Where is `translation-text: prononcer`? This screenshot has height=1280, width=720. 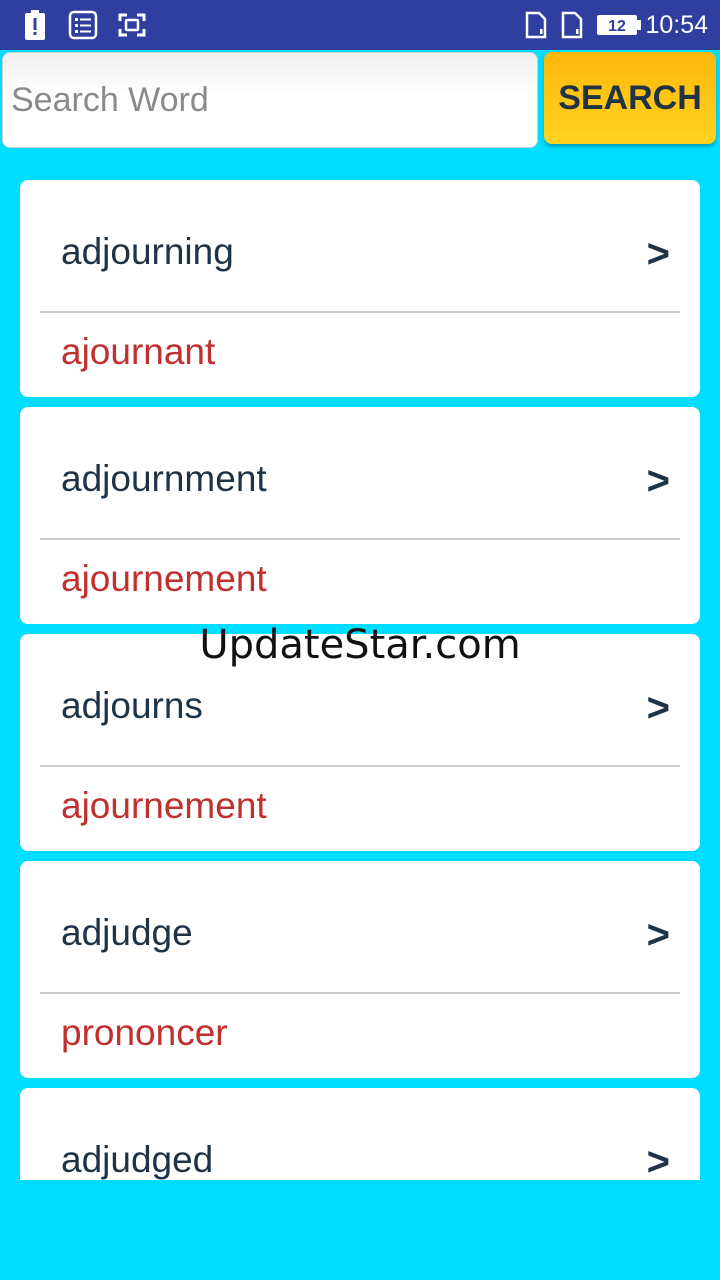
translation-text: prononcer is located at coordinates (144, 1032).